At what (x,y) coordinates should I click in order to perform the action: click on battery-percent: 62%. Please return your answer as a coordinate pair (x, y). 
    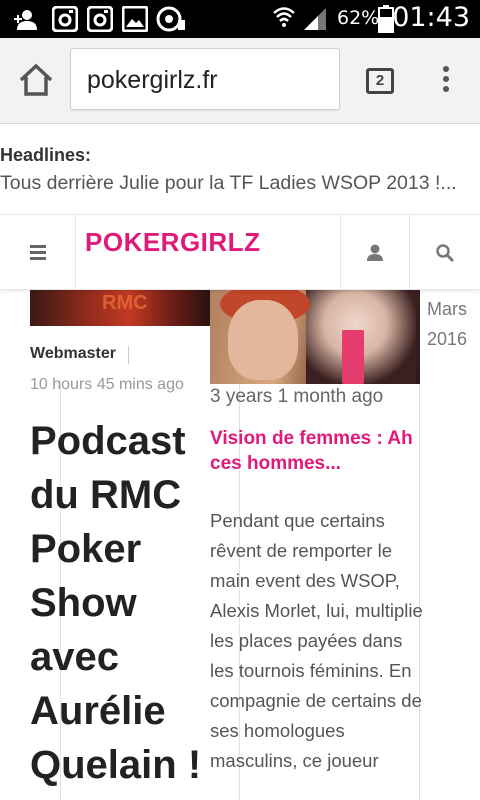
    Looking at the image, I should click on (358, 18).